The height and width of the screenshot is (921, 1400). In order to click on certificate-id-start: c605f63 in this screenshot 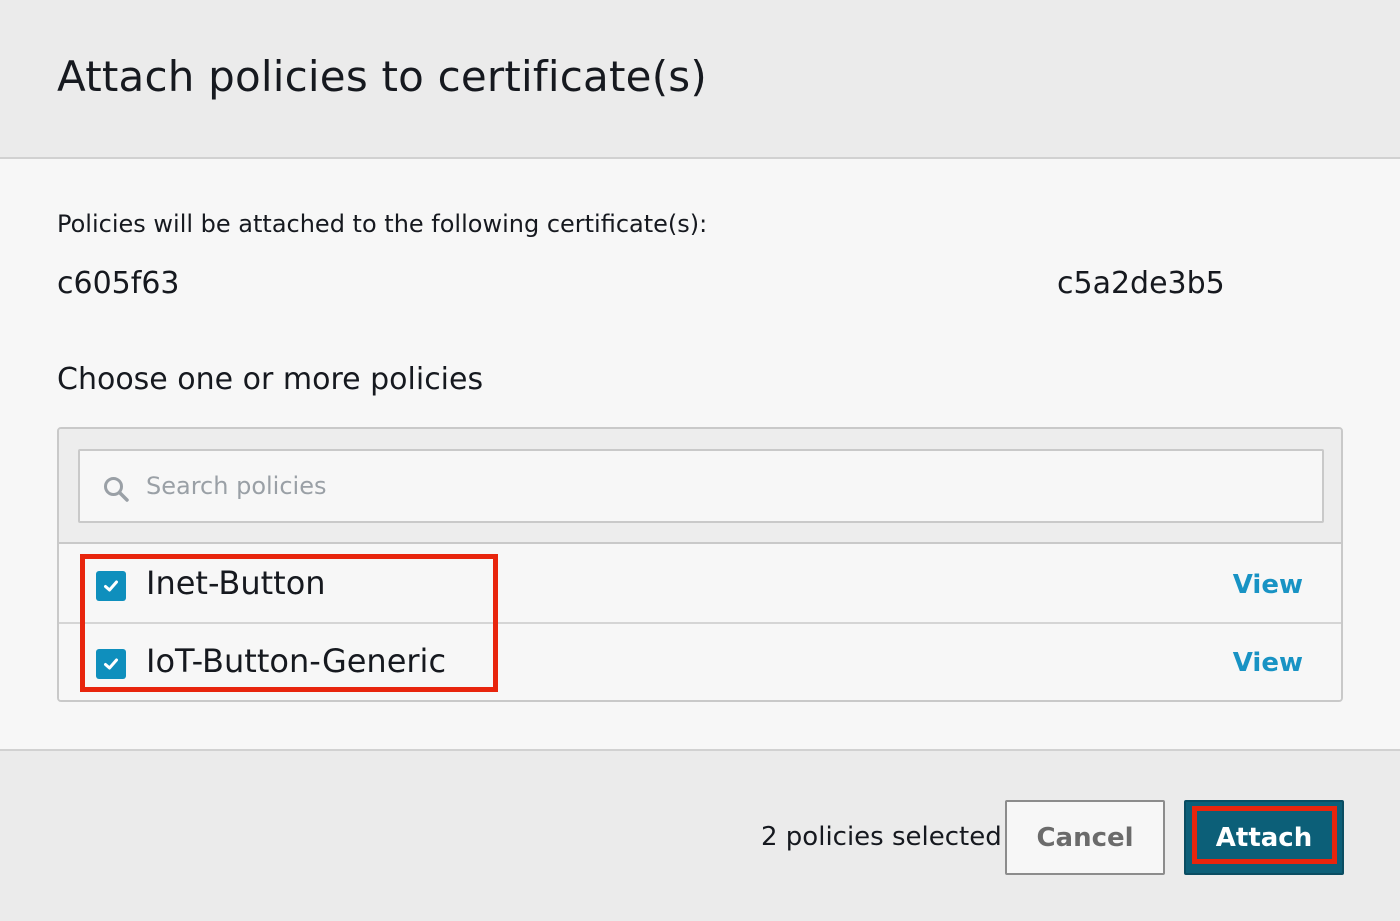, I will do `click(118, 283)`.